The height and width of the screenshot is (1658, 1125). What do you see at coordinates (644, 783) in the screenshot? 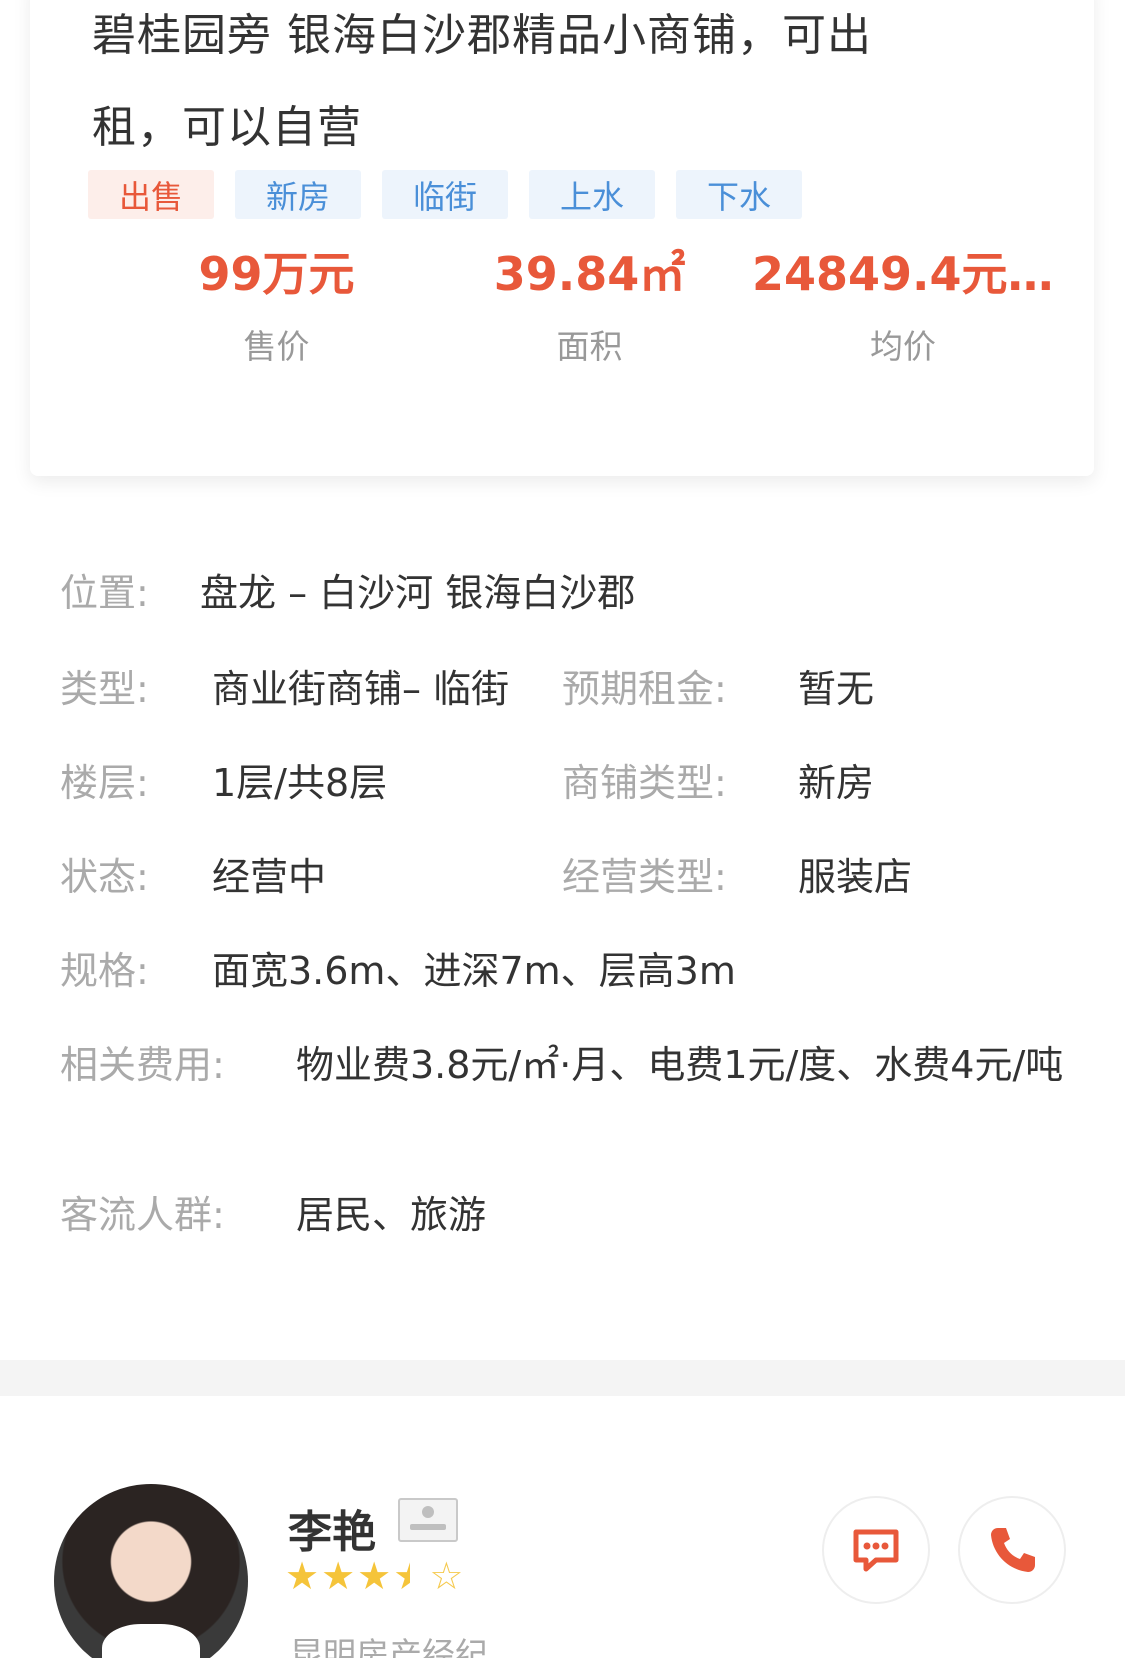
I see `shop-type-label: 商铺类型:` at bounding box center [644, 783].